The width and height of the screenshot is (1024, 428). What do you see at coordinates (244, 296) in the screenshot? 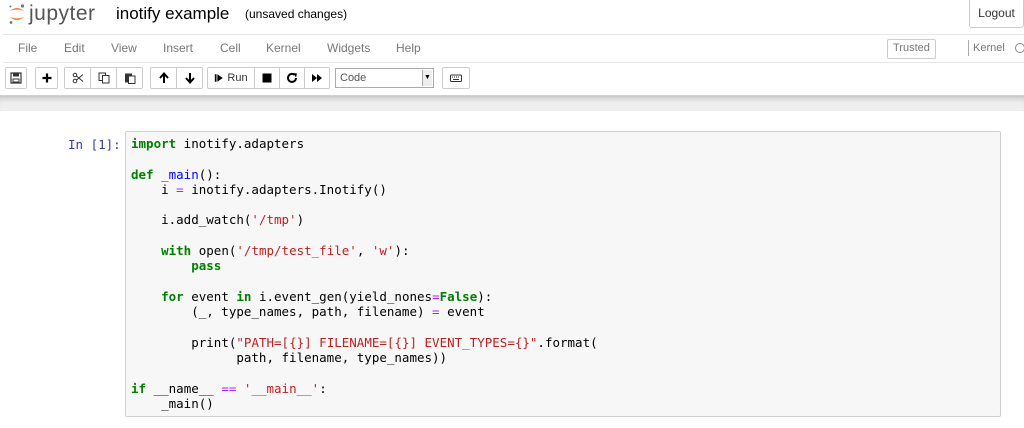
I see `code-token: in` at bounding box center [244, 296].